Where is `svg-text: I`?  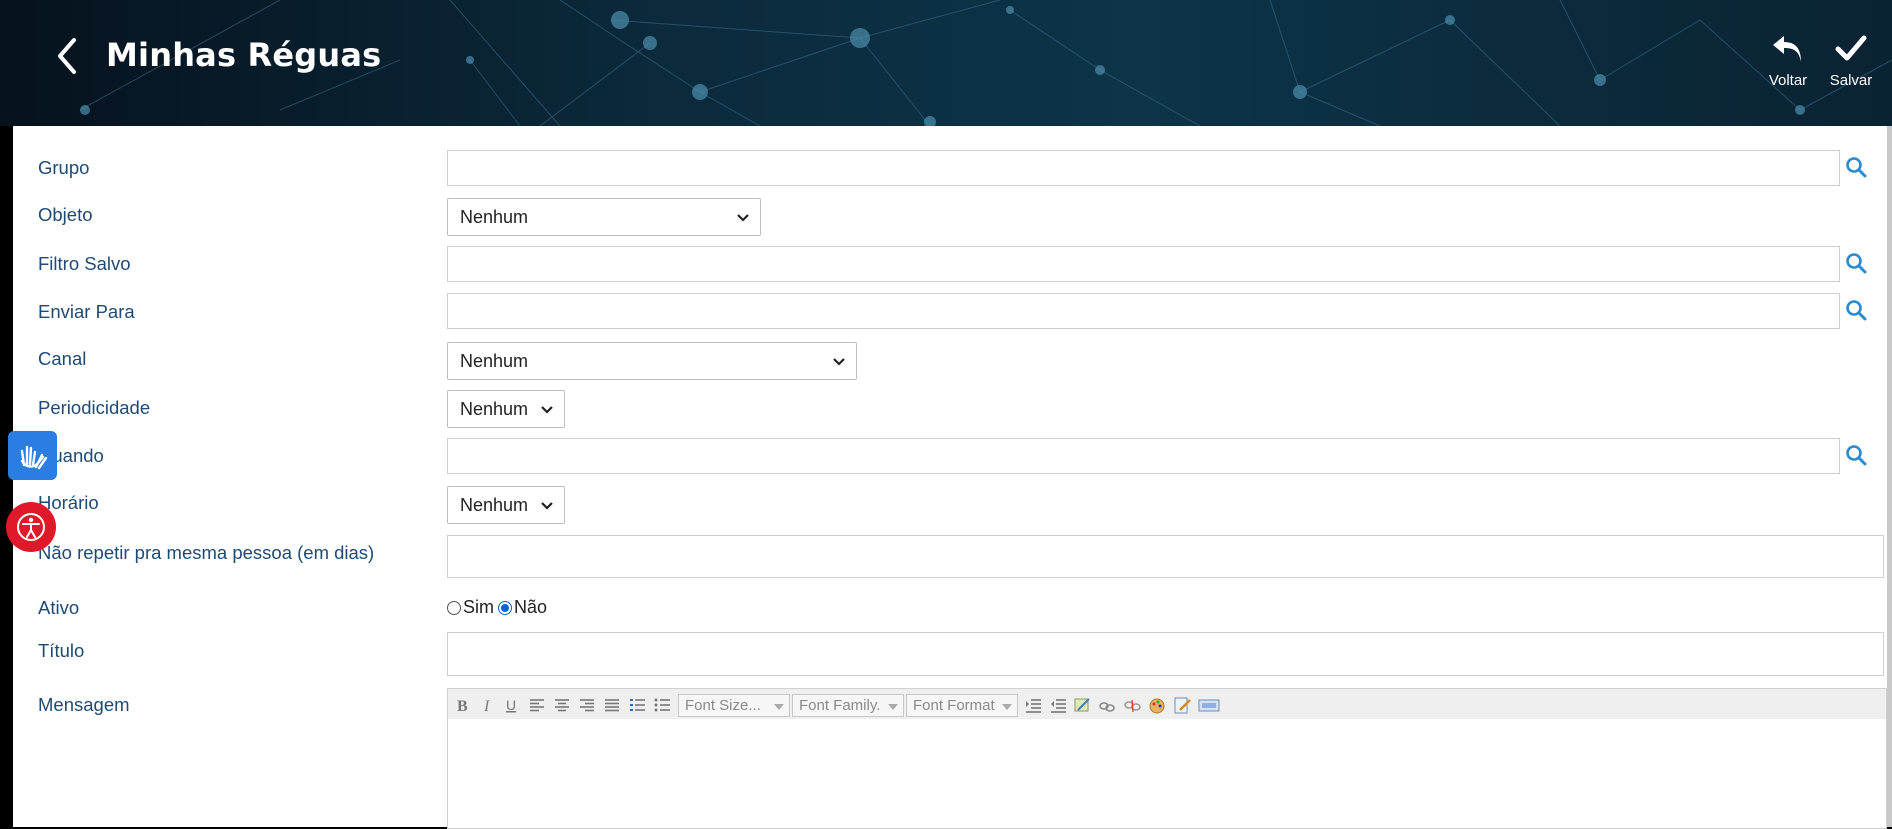 svg-text: I is located at coordinates (486, 706).